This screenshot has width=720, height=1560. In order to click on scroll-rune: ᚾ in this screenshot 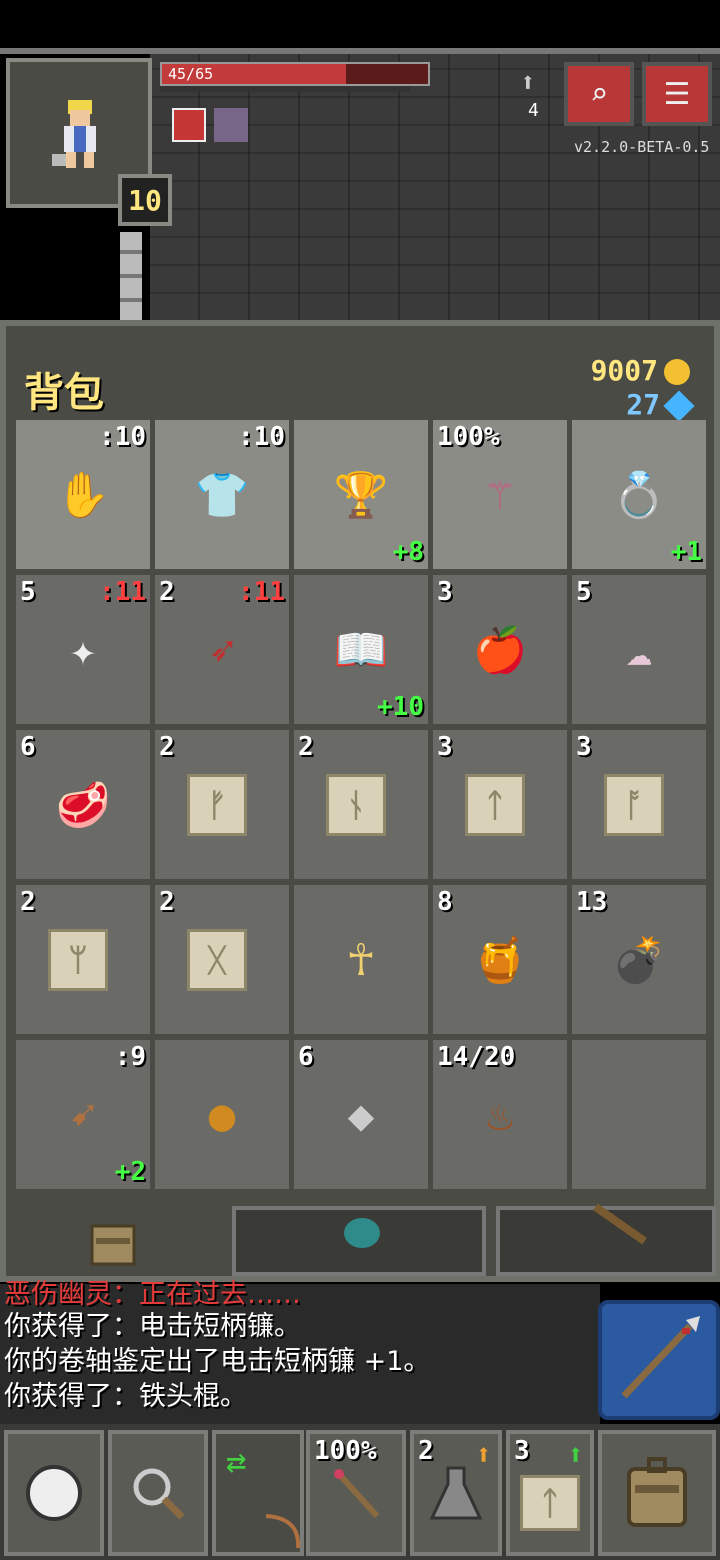, I will do `click(356, 805)`.